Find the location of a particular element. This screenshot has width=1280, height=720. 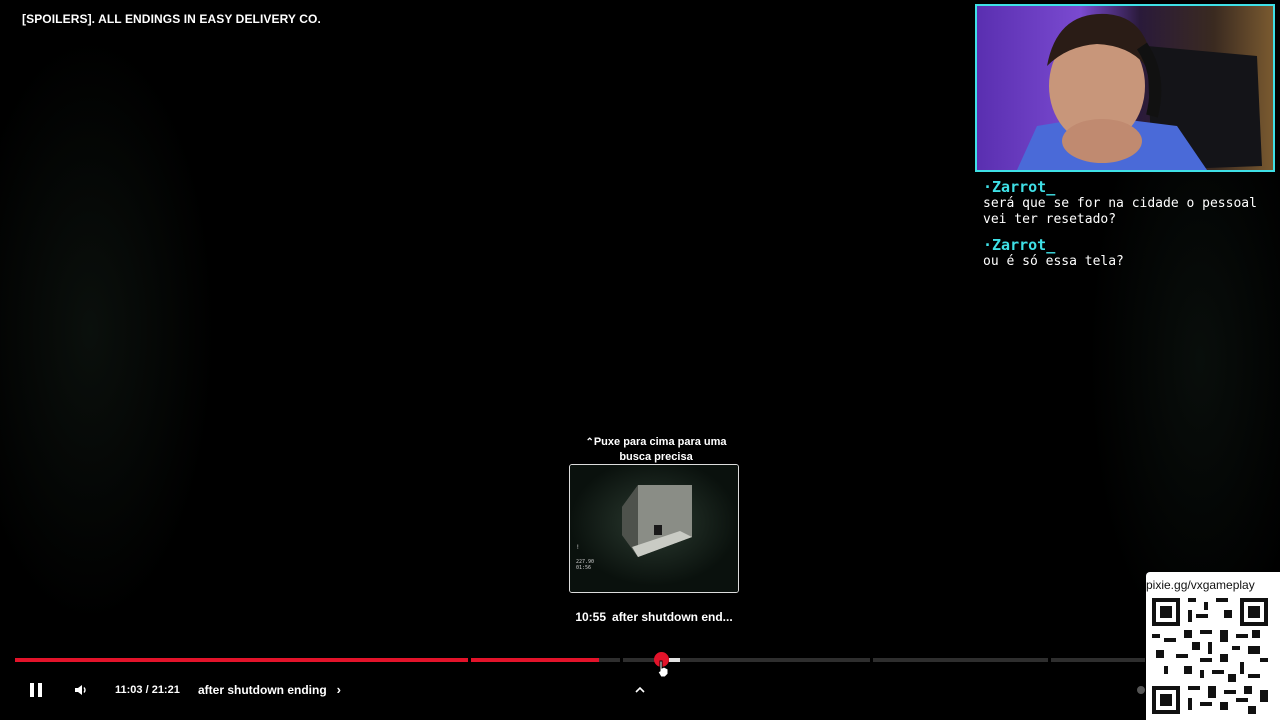

chevron-up-icon is located at coordinates (640, 689).